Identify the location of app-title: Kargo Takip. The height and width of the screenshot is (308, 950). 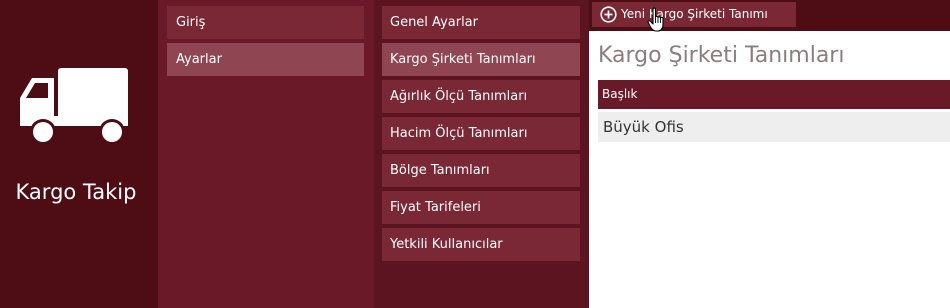
(76, 192).